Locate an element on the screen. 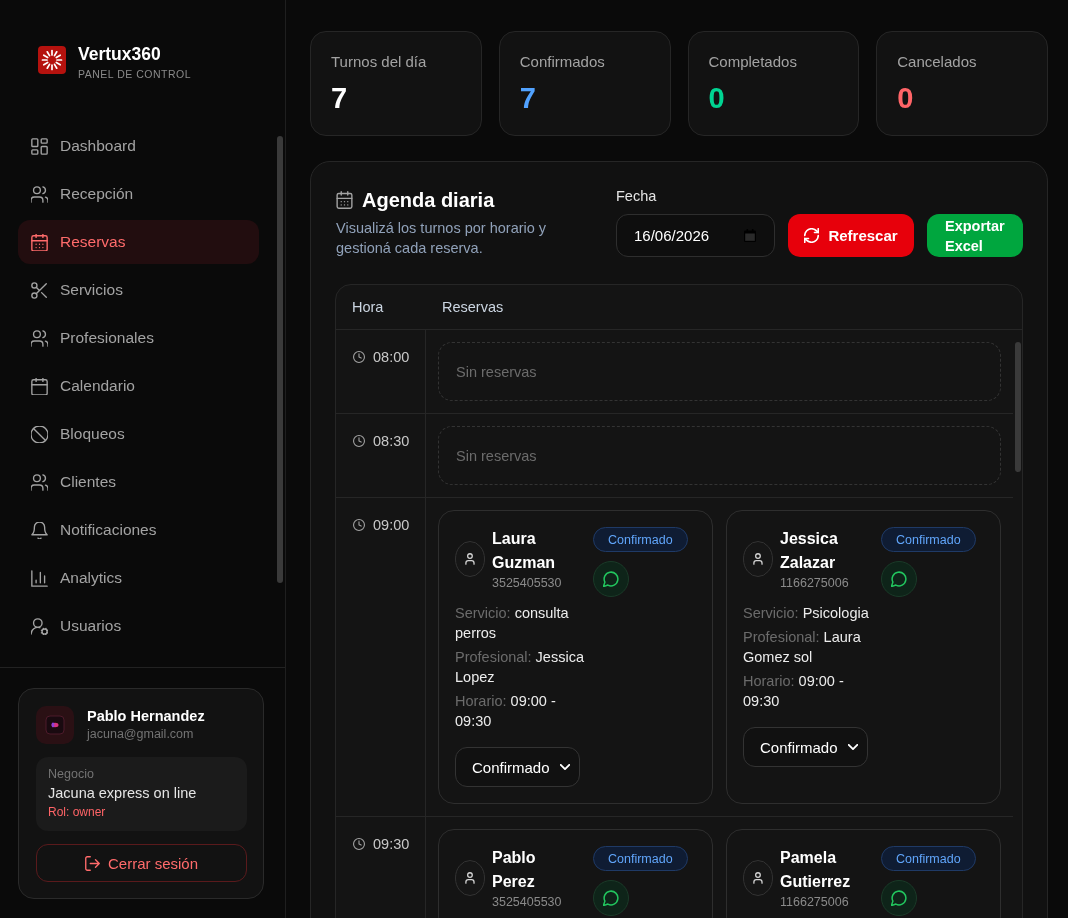 Image resolution: width=1068 pixels, height=918 pixels. time-label: 08:00 is located at coordinates (391, 357).